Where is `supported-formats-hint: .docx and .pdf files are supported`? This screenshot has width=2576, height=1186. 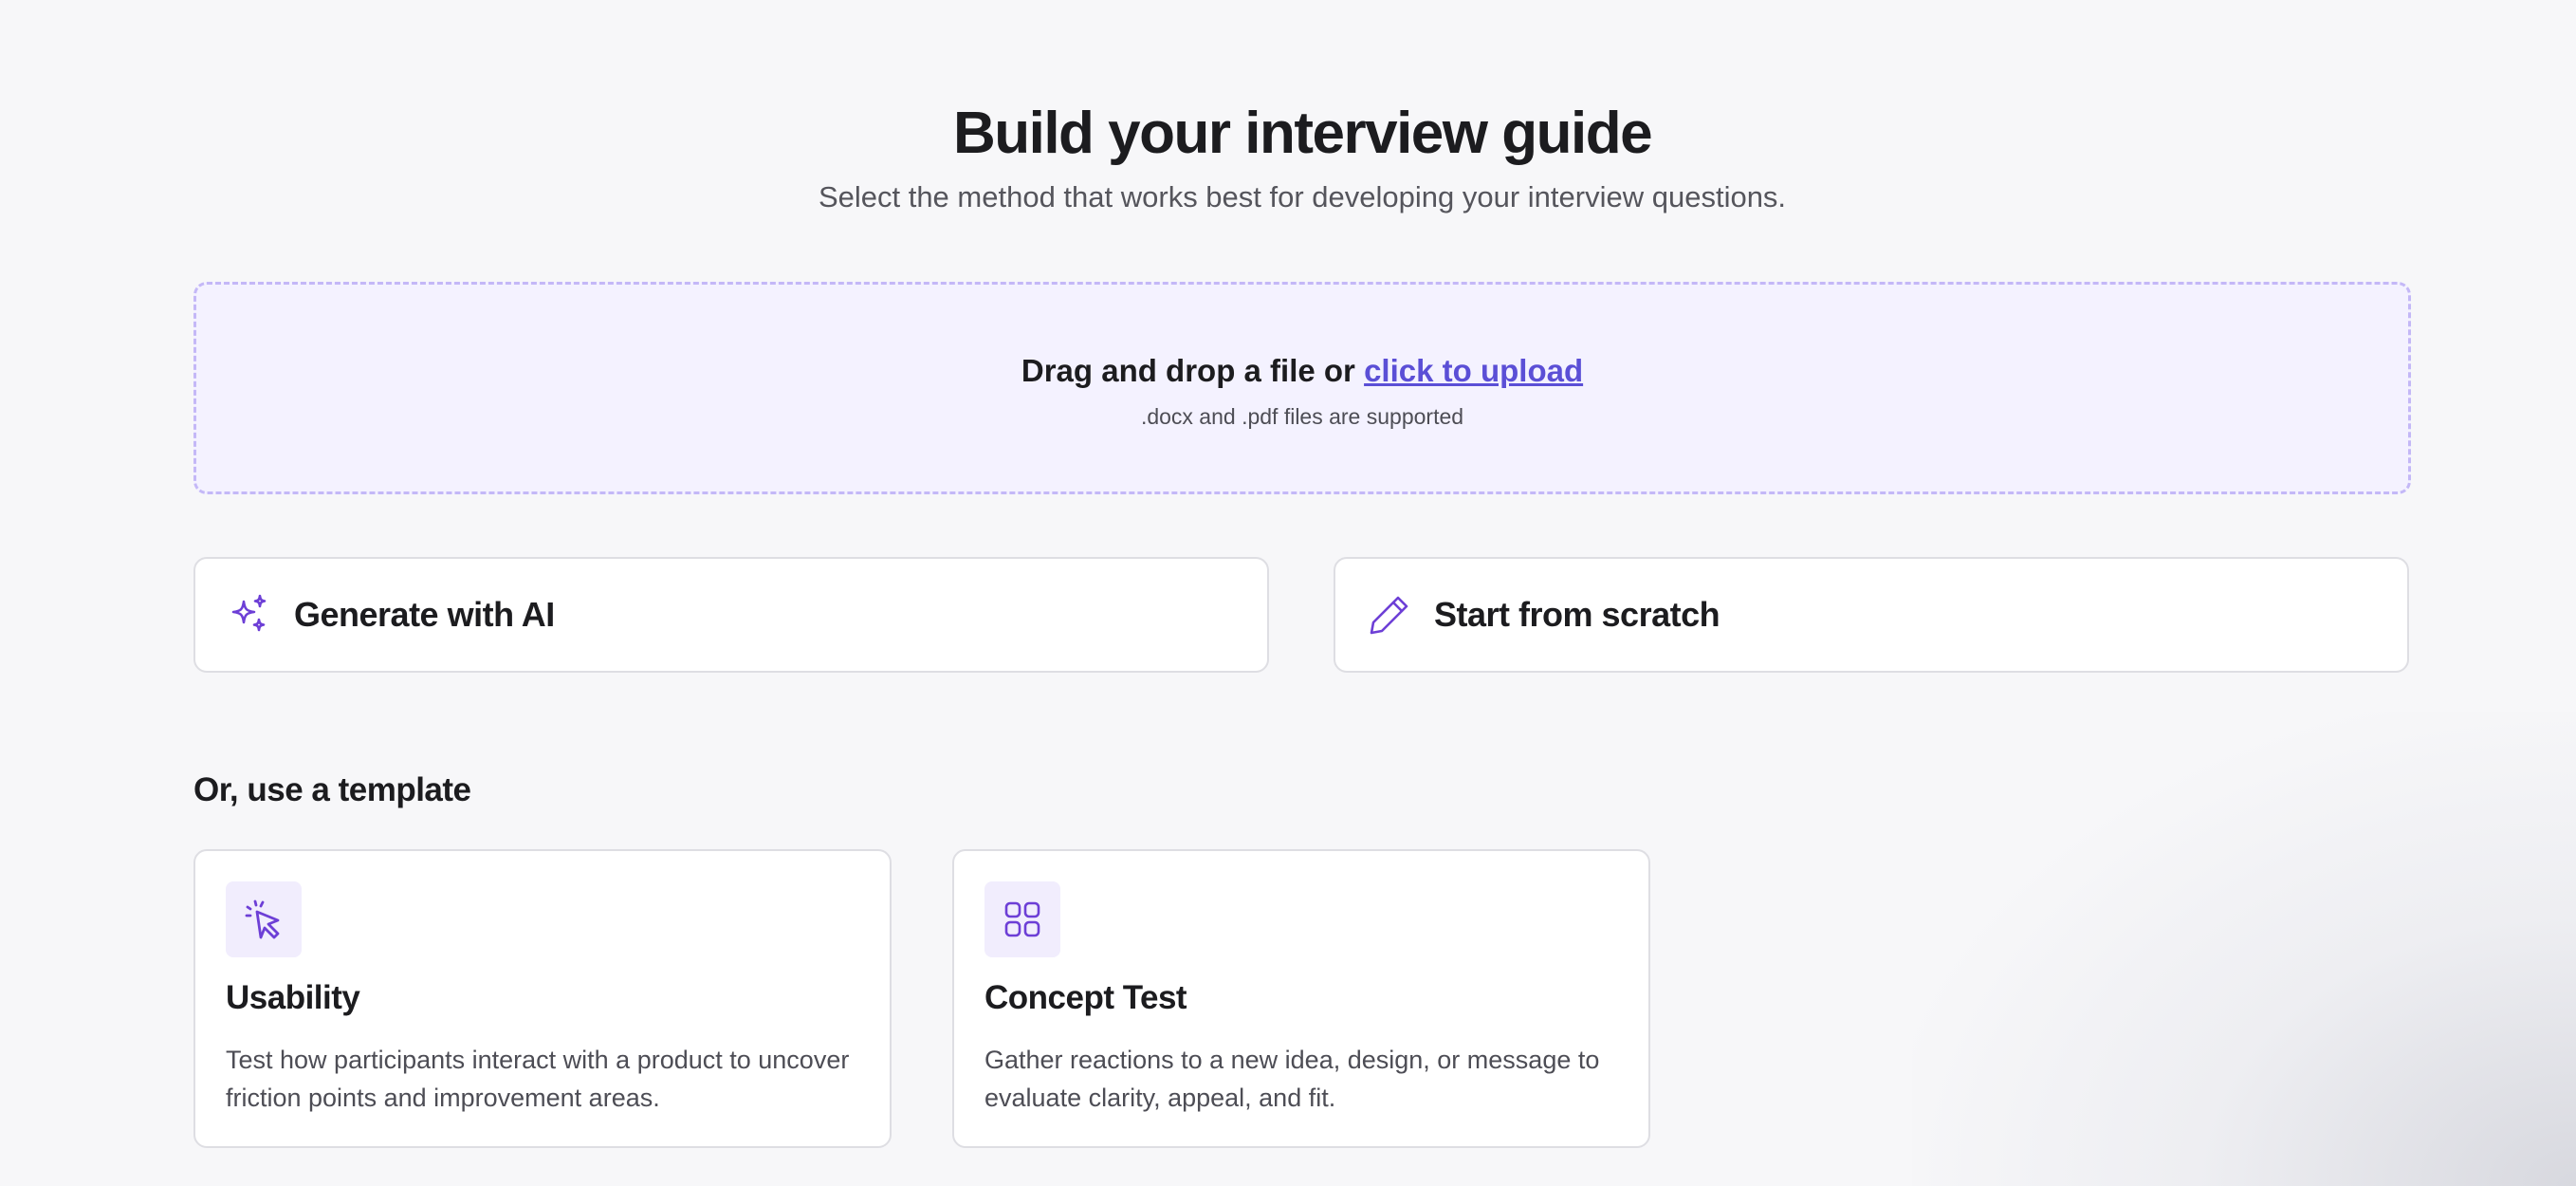
supported-formats-hint: .docx and .pdf files are supported is located at coordinates (1302, 416).